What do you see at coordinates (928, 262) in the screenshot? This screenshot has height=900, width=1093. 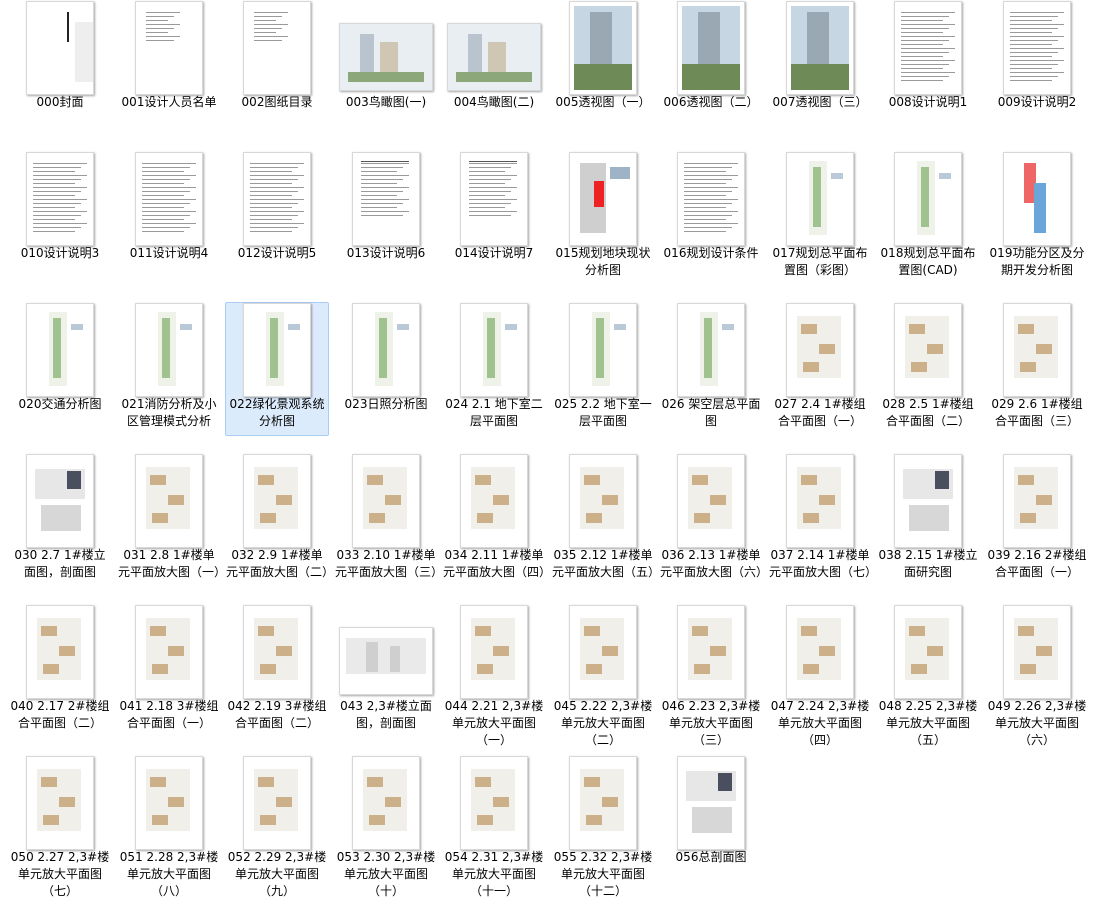 I see `file-label: 018规划总平面布置图(CAD)` at bounding box center [928, 262].